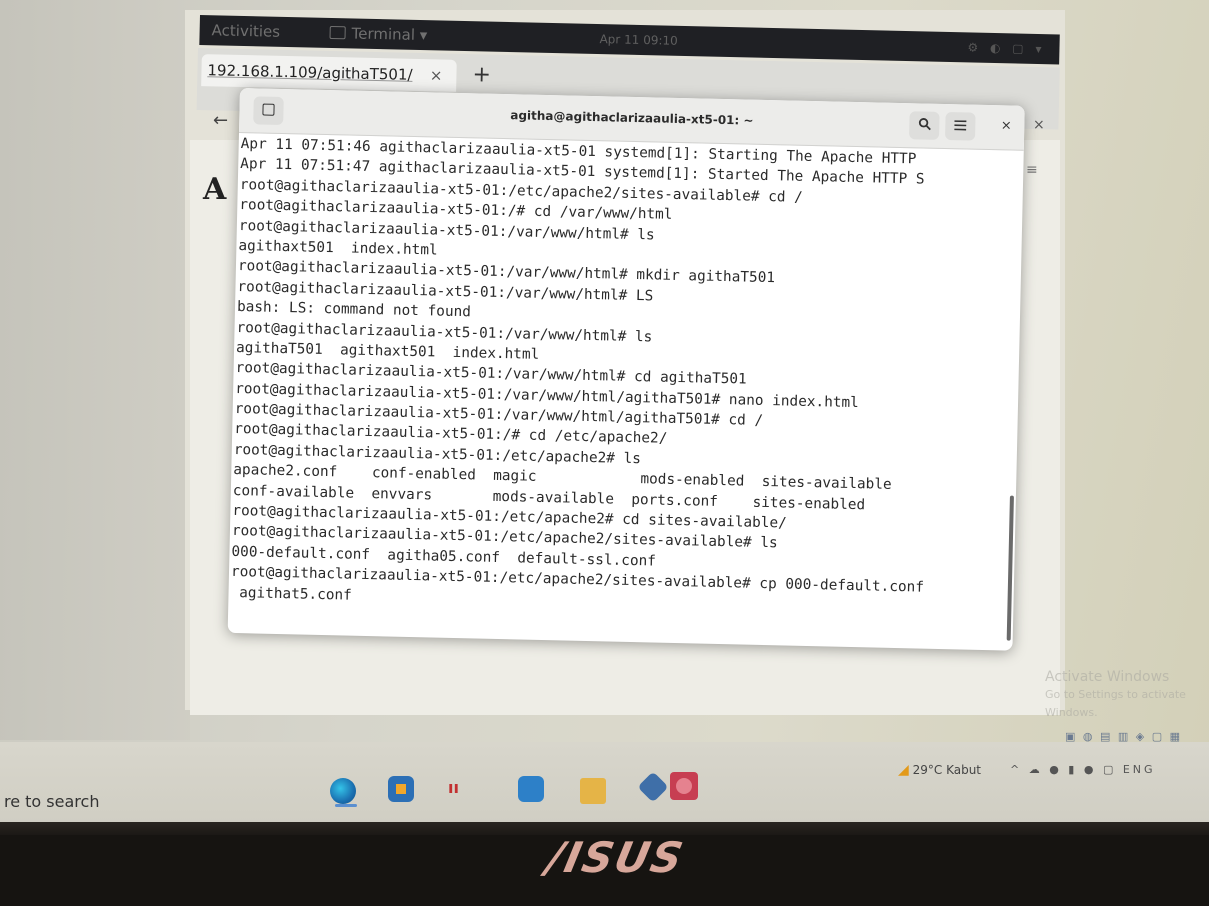 The image size is (1209, 906). Describe the element at coordinates (389, 34) in the screenshot. I see `app-menu-label: Terminal ▾` at that location.